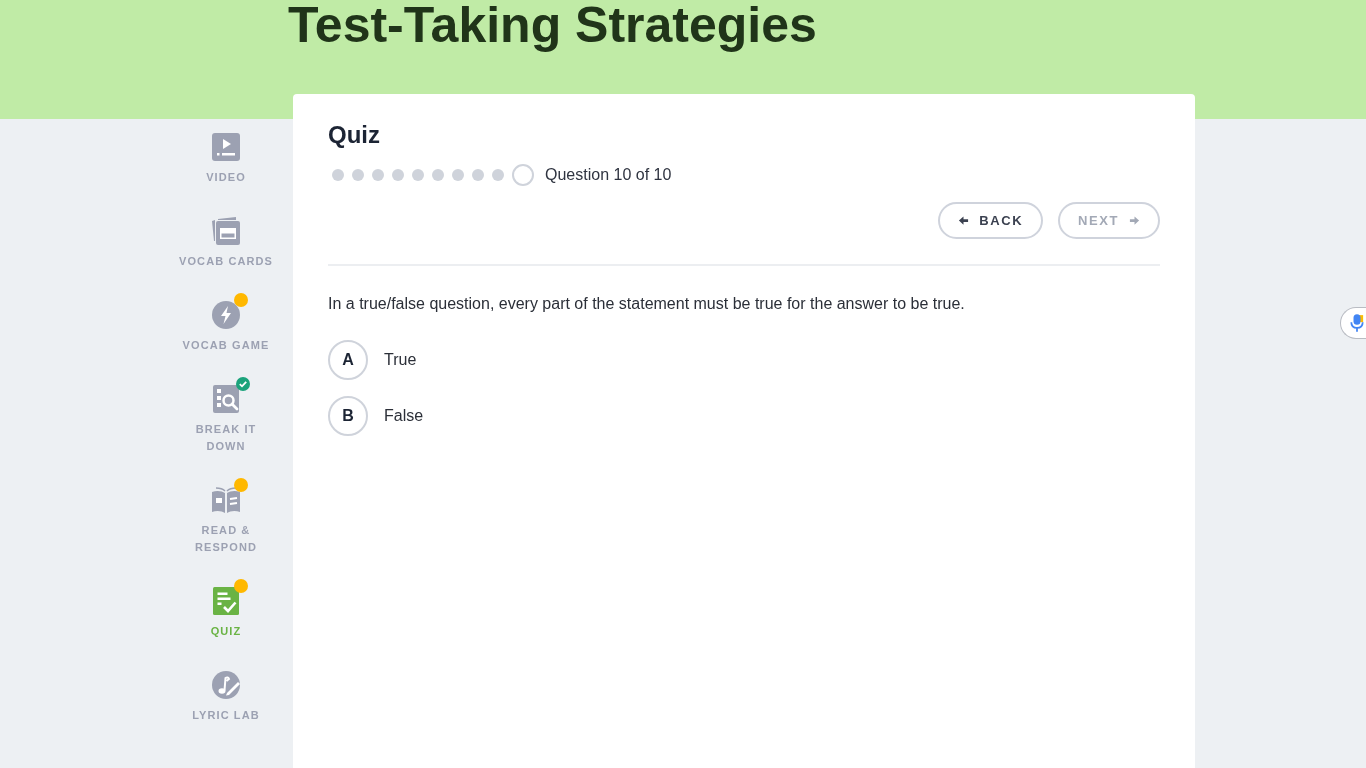  Describe the element at coordinates (1134, 220) in the screenshot. I see `arrow-right-icon` at that location.